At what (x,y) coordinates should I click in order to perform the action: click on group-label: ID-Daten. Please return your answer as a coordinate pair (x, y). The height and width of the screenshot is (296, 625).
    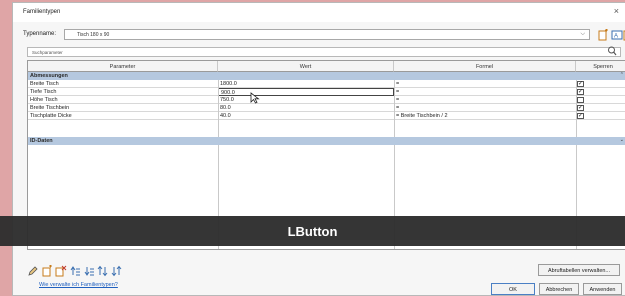
    Looking at the image, I should click on (41, 141).